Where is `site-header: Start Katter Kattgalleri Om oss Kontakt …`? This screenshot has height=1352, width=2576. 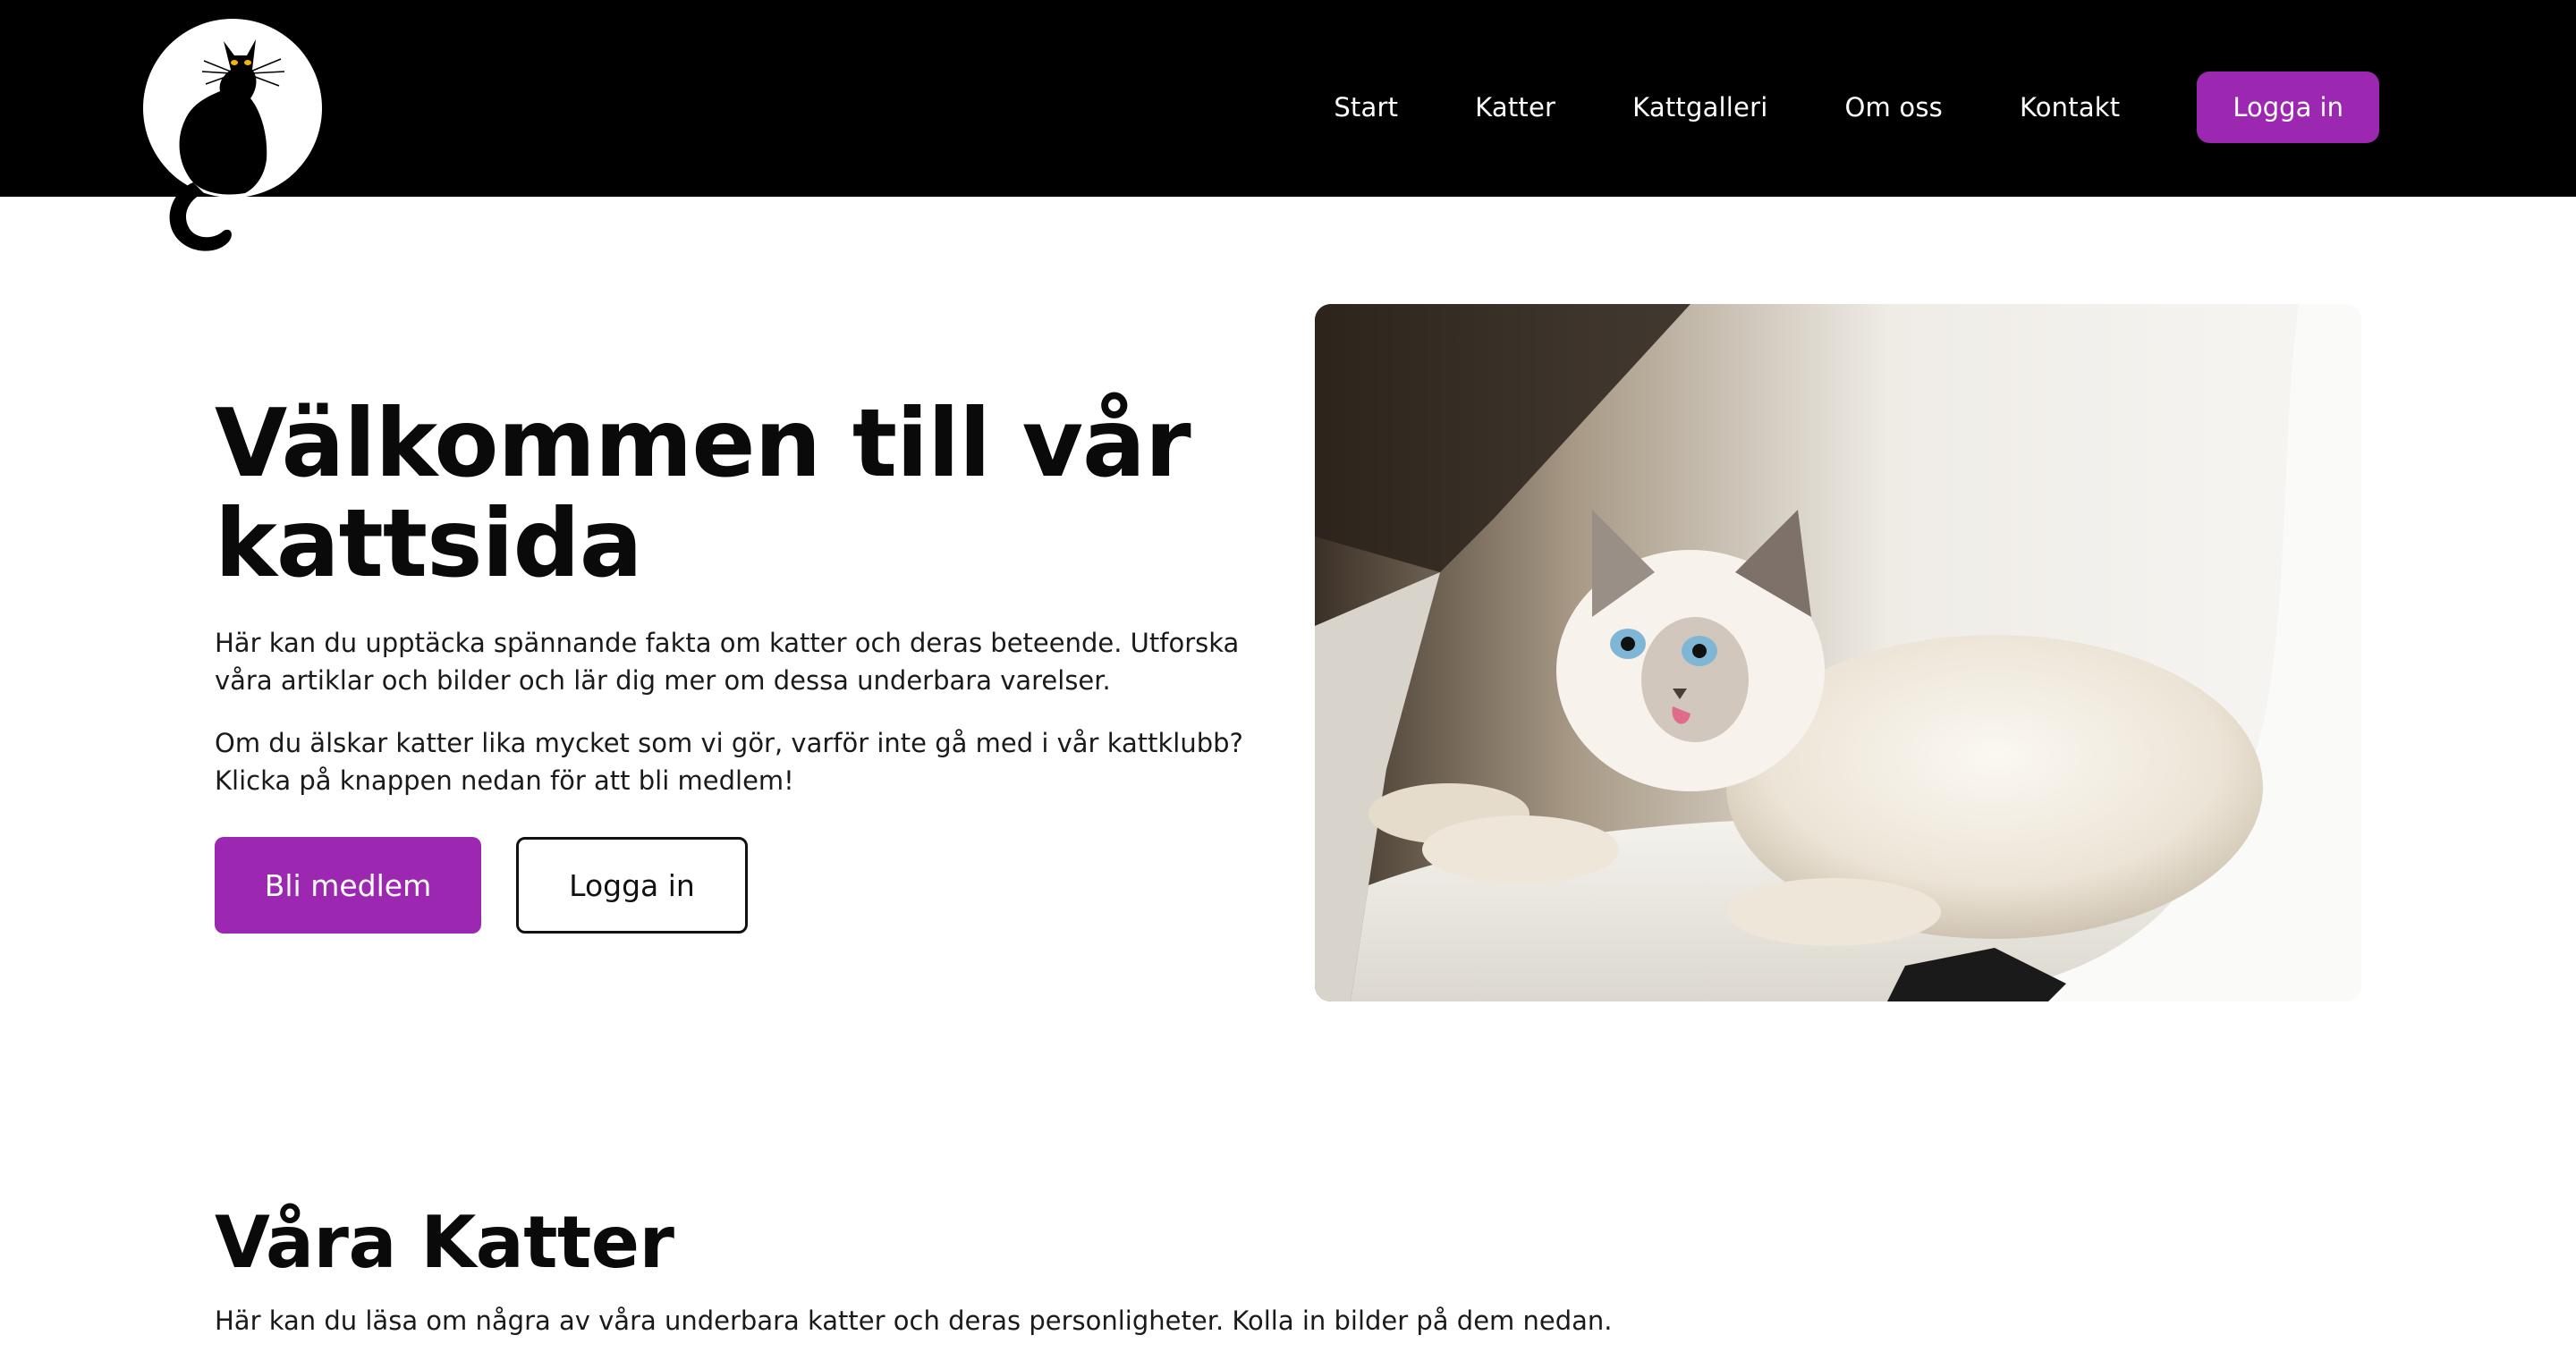
site-header: Start Katter Kattgalleri Om oss Kontakt … is located at coordinates (1288, 98).